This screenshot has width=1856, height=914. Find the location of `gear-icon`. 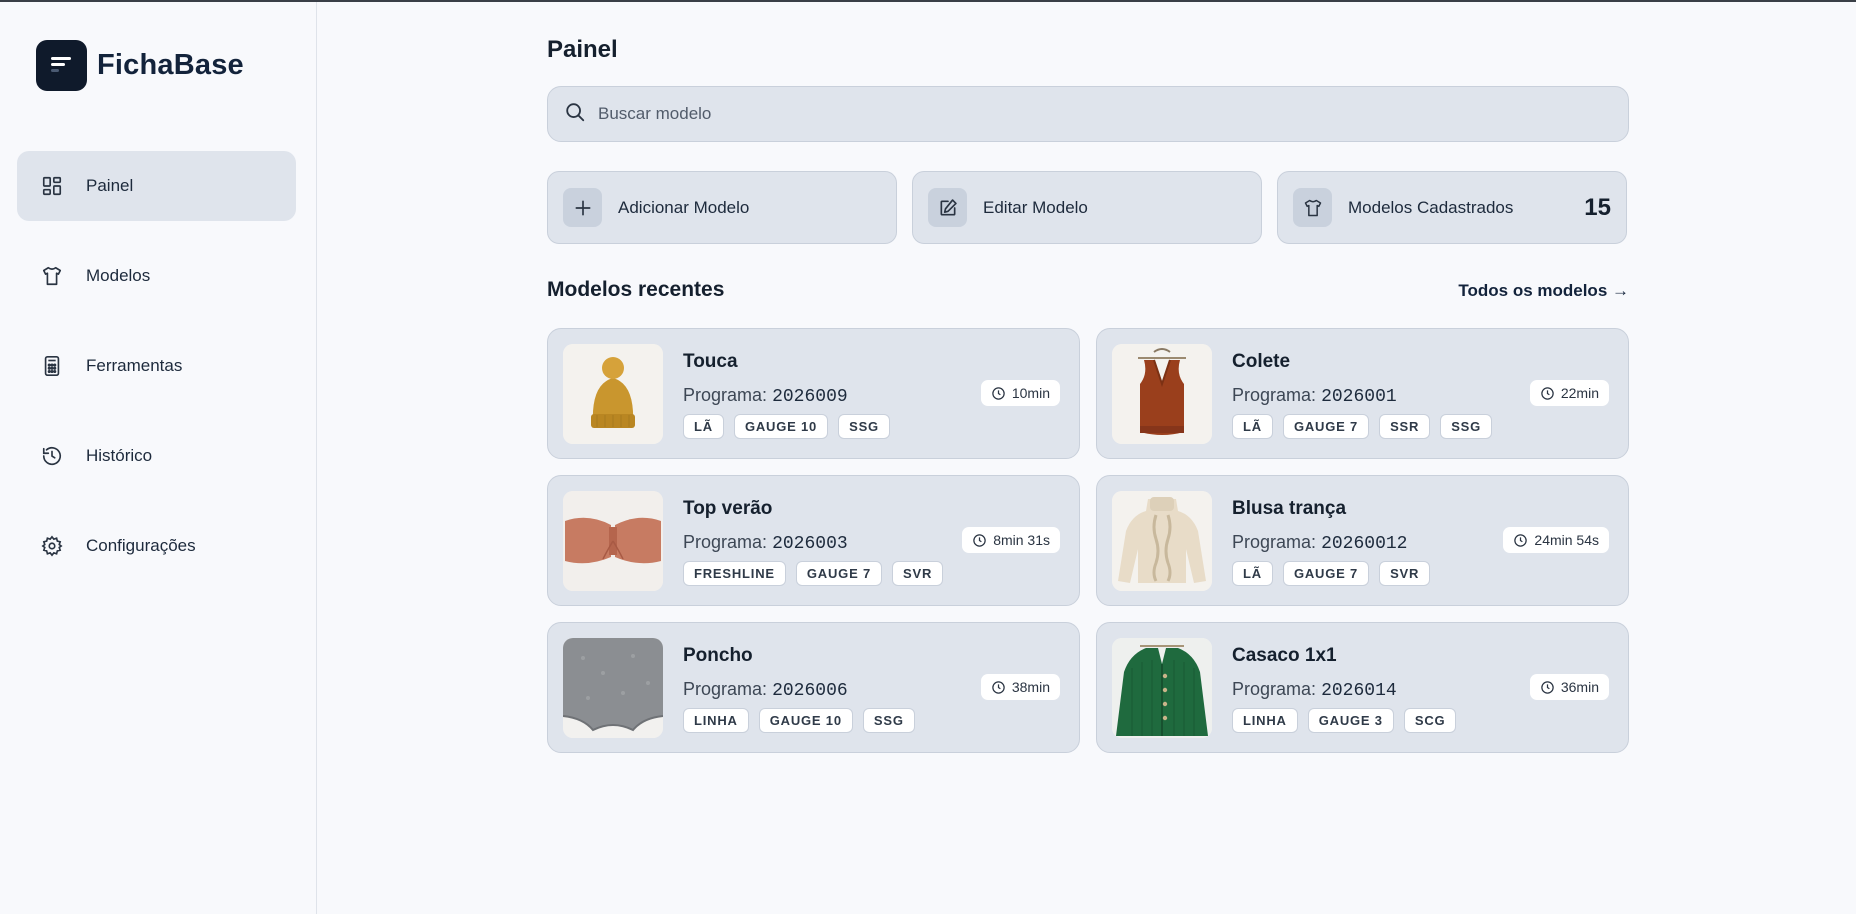

gear-icon is located at coordinates (52, 546).